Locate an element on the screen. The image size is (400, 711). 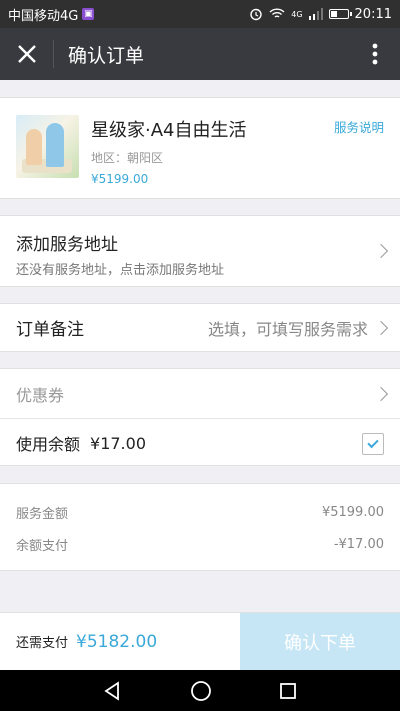
balance-label: 使用余额 is located at coordinates (48, 444).